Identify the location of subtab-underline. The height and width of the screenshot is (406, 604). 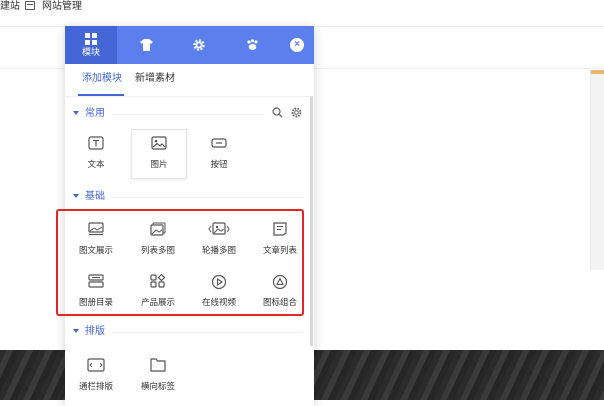
(101, 95).